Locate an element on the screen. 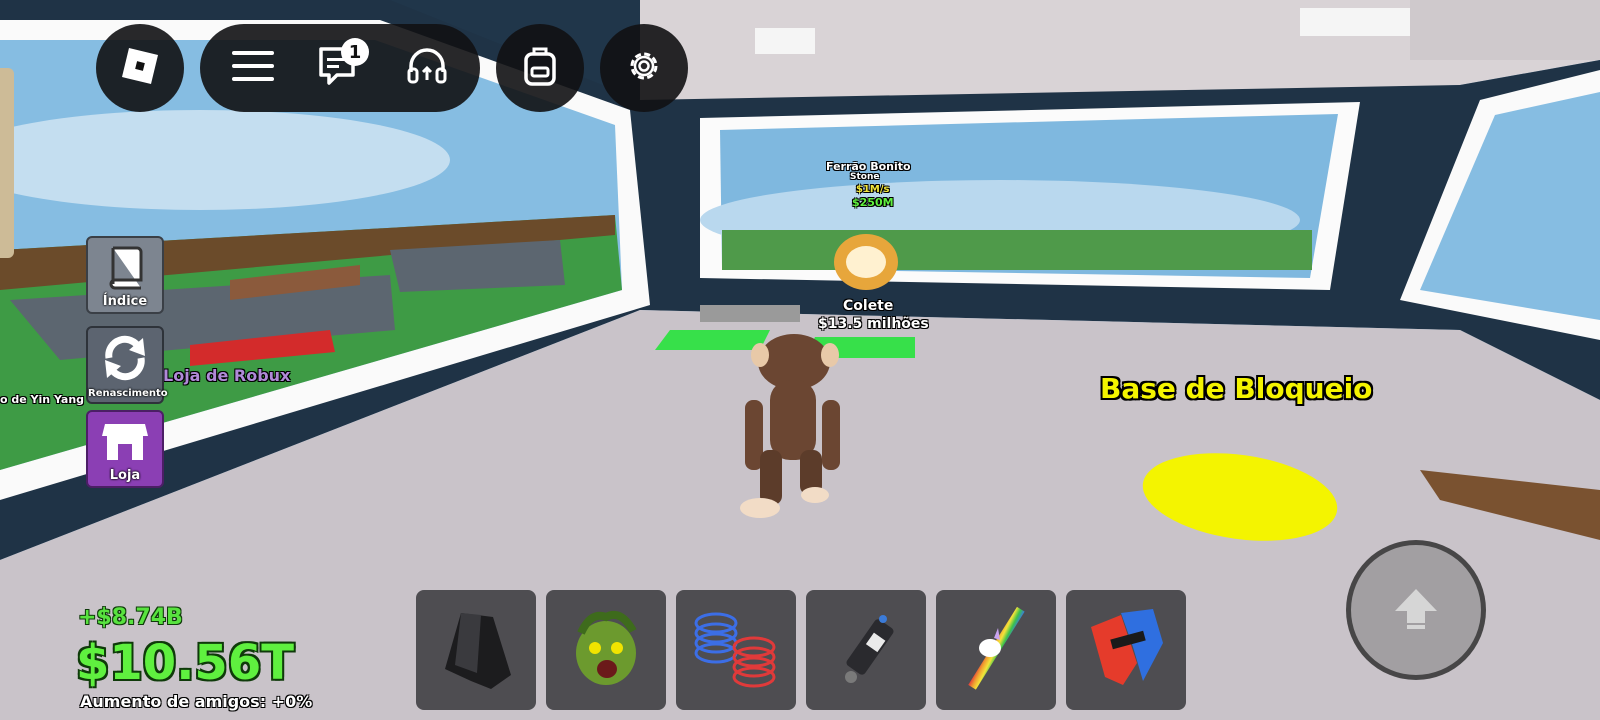  top-menu-group: 1 is located at coordinates (340, 68).